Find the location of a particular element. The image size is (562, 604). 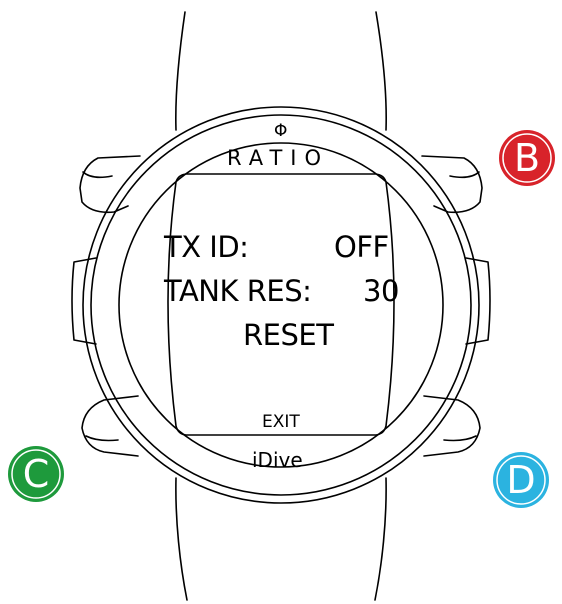

button-d: D is located at coordinates (521, 480).